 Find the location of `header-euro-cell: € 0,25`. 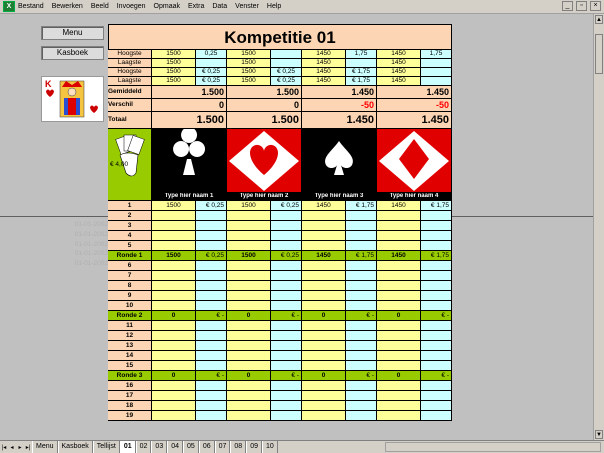

header-euro-cell: € 0,25 is located at coordinates (211, 81).